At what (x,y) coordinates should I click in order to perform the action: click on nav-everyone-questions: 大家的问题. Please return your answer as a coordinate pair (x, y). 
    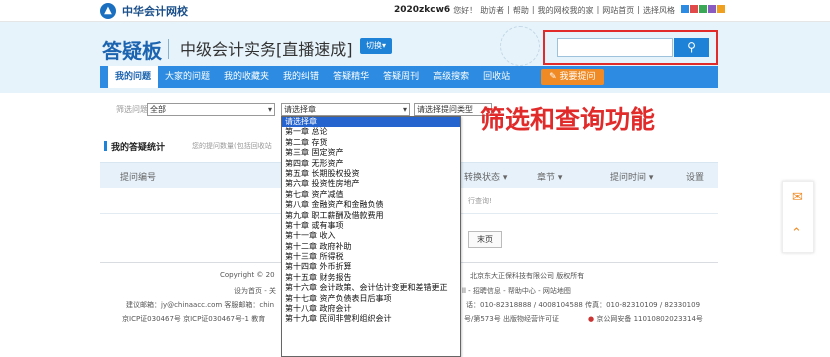
    Looking at the image, I should click on (187, 77).